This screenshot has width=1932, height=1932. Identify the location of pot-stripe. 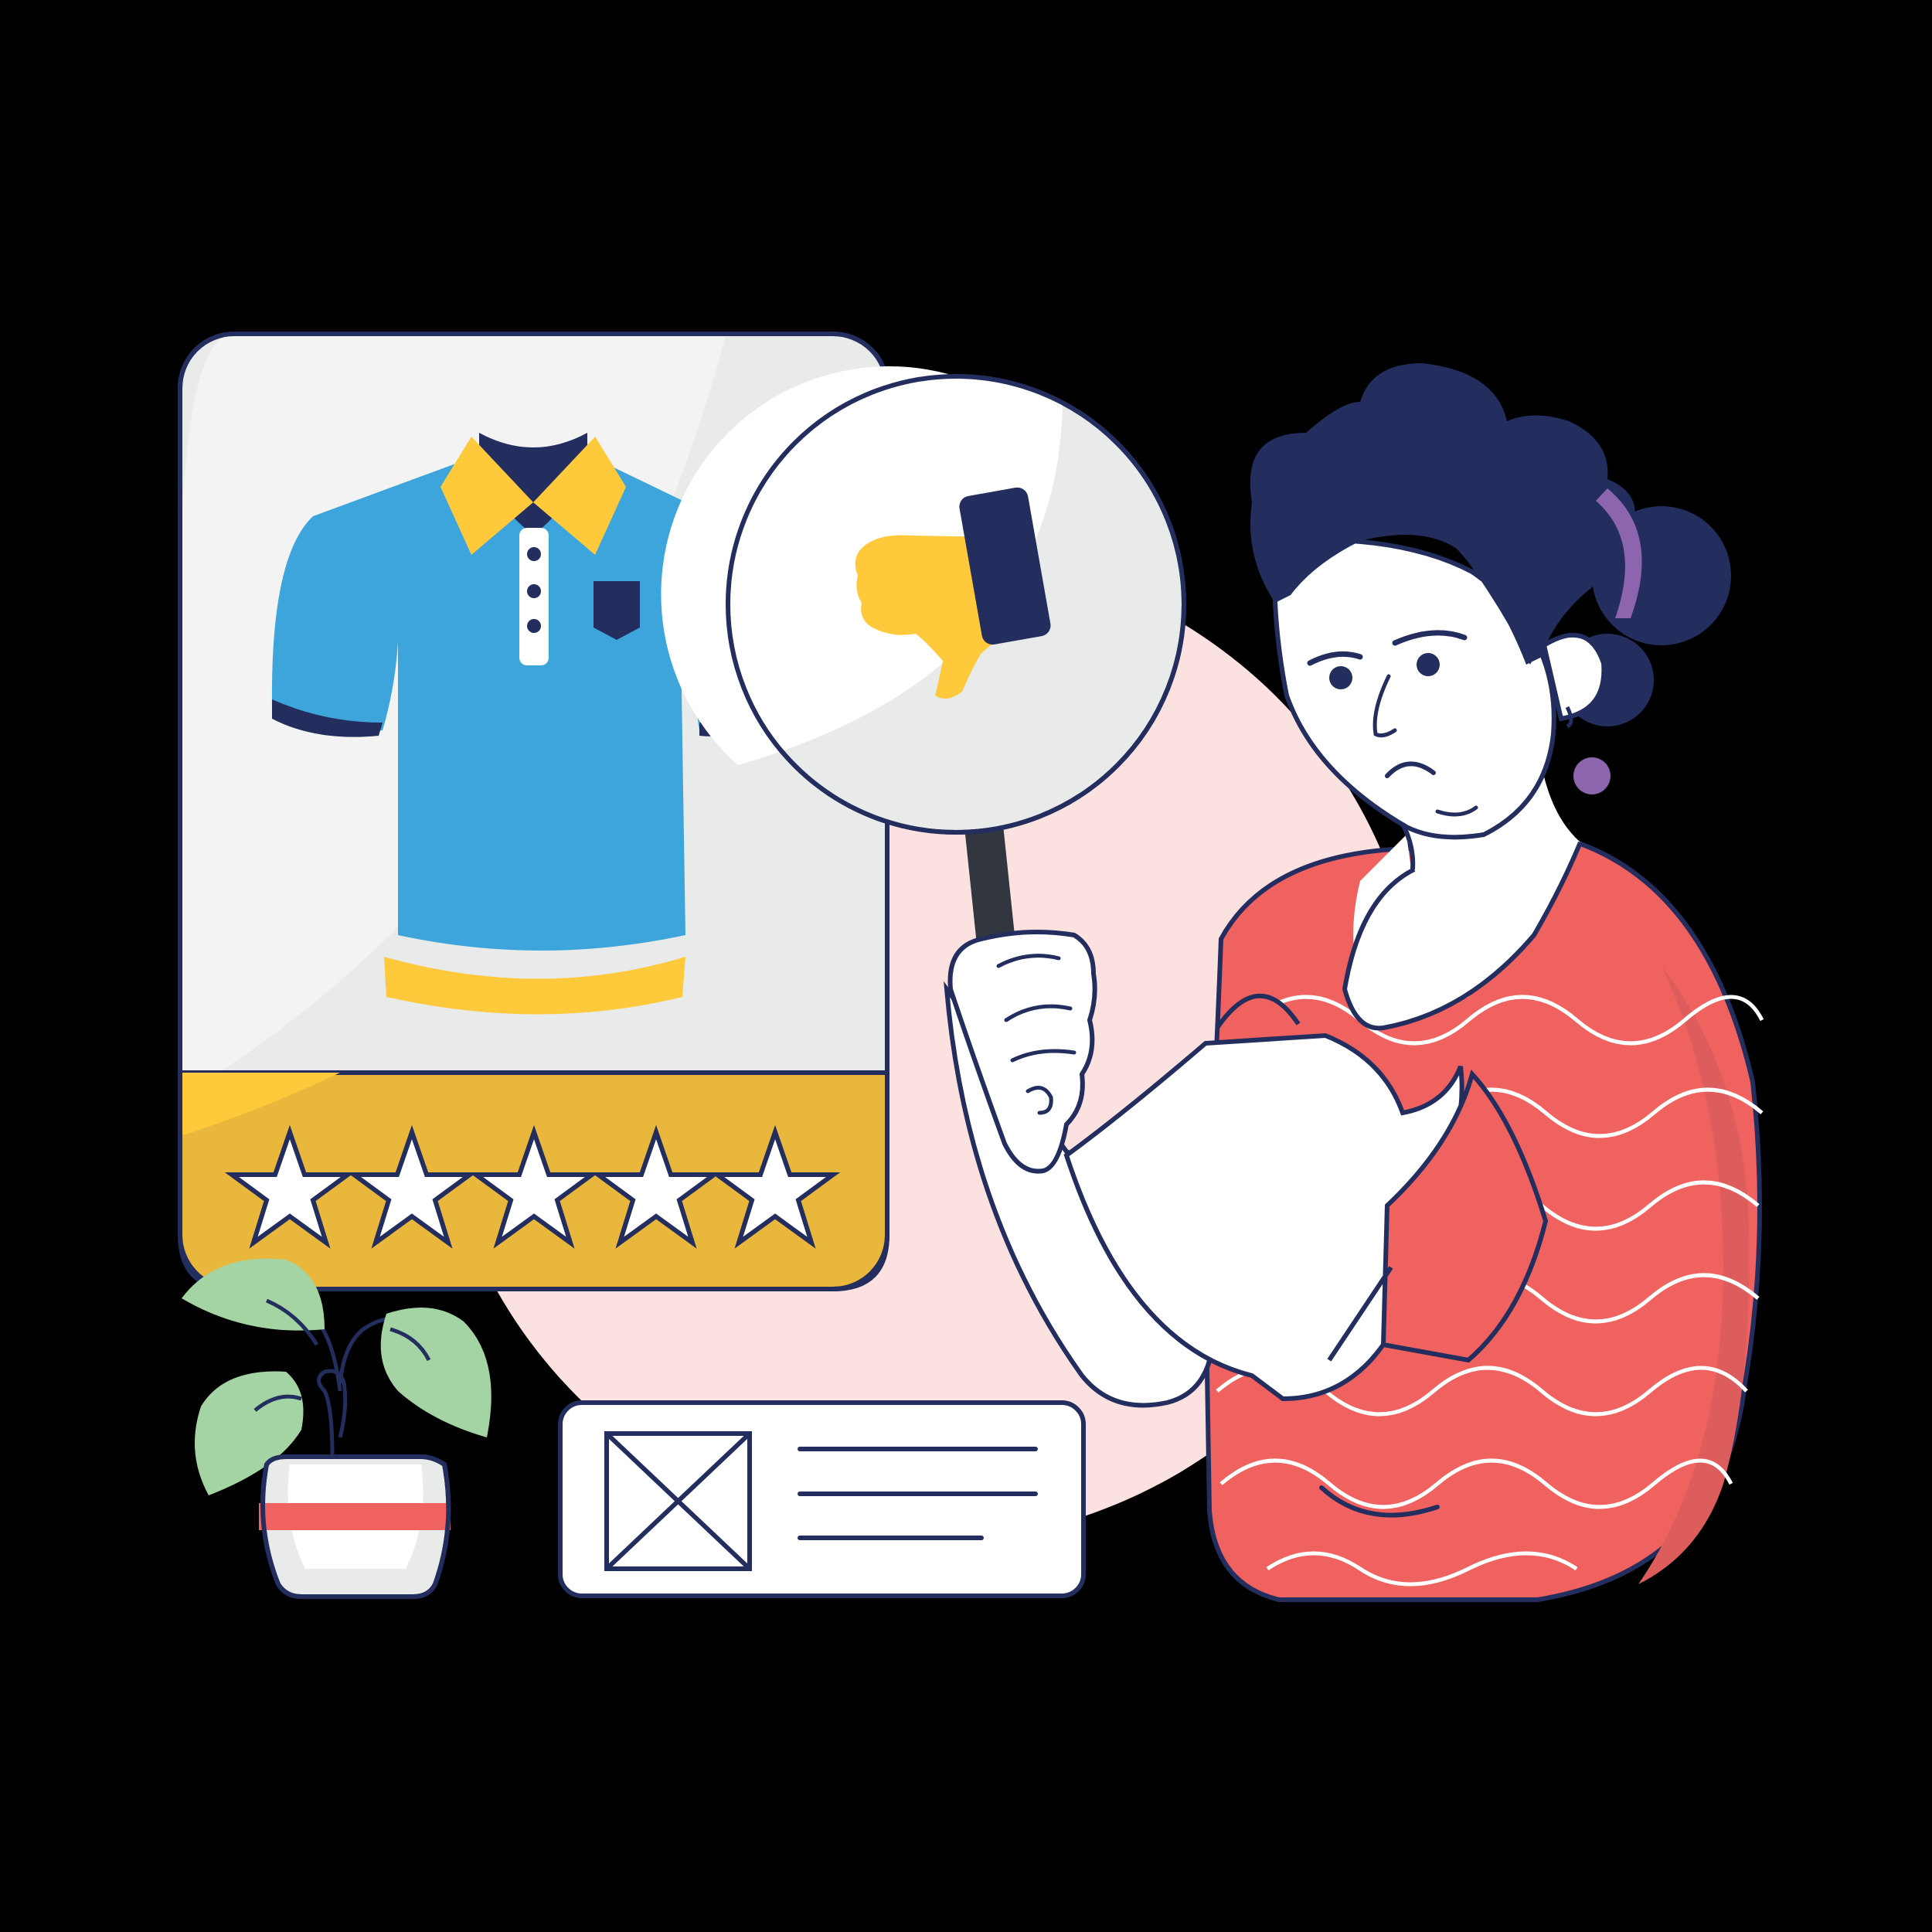
(355, 1517).